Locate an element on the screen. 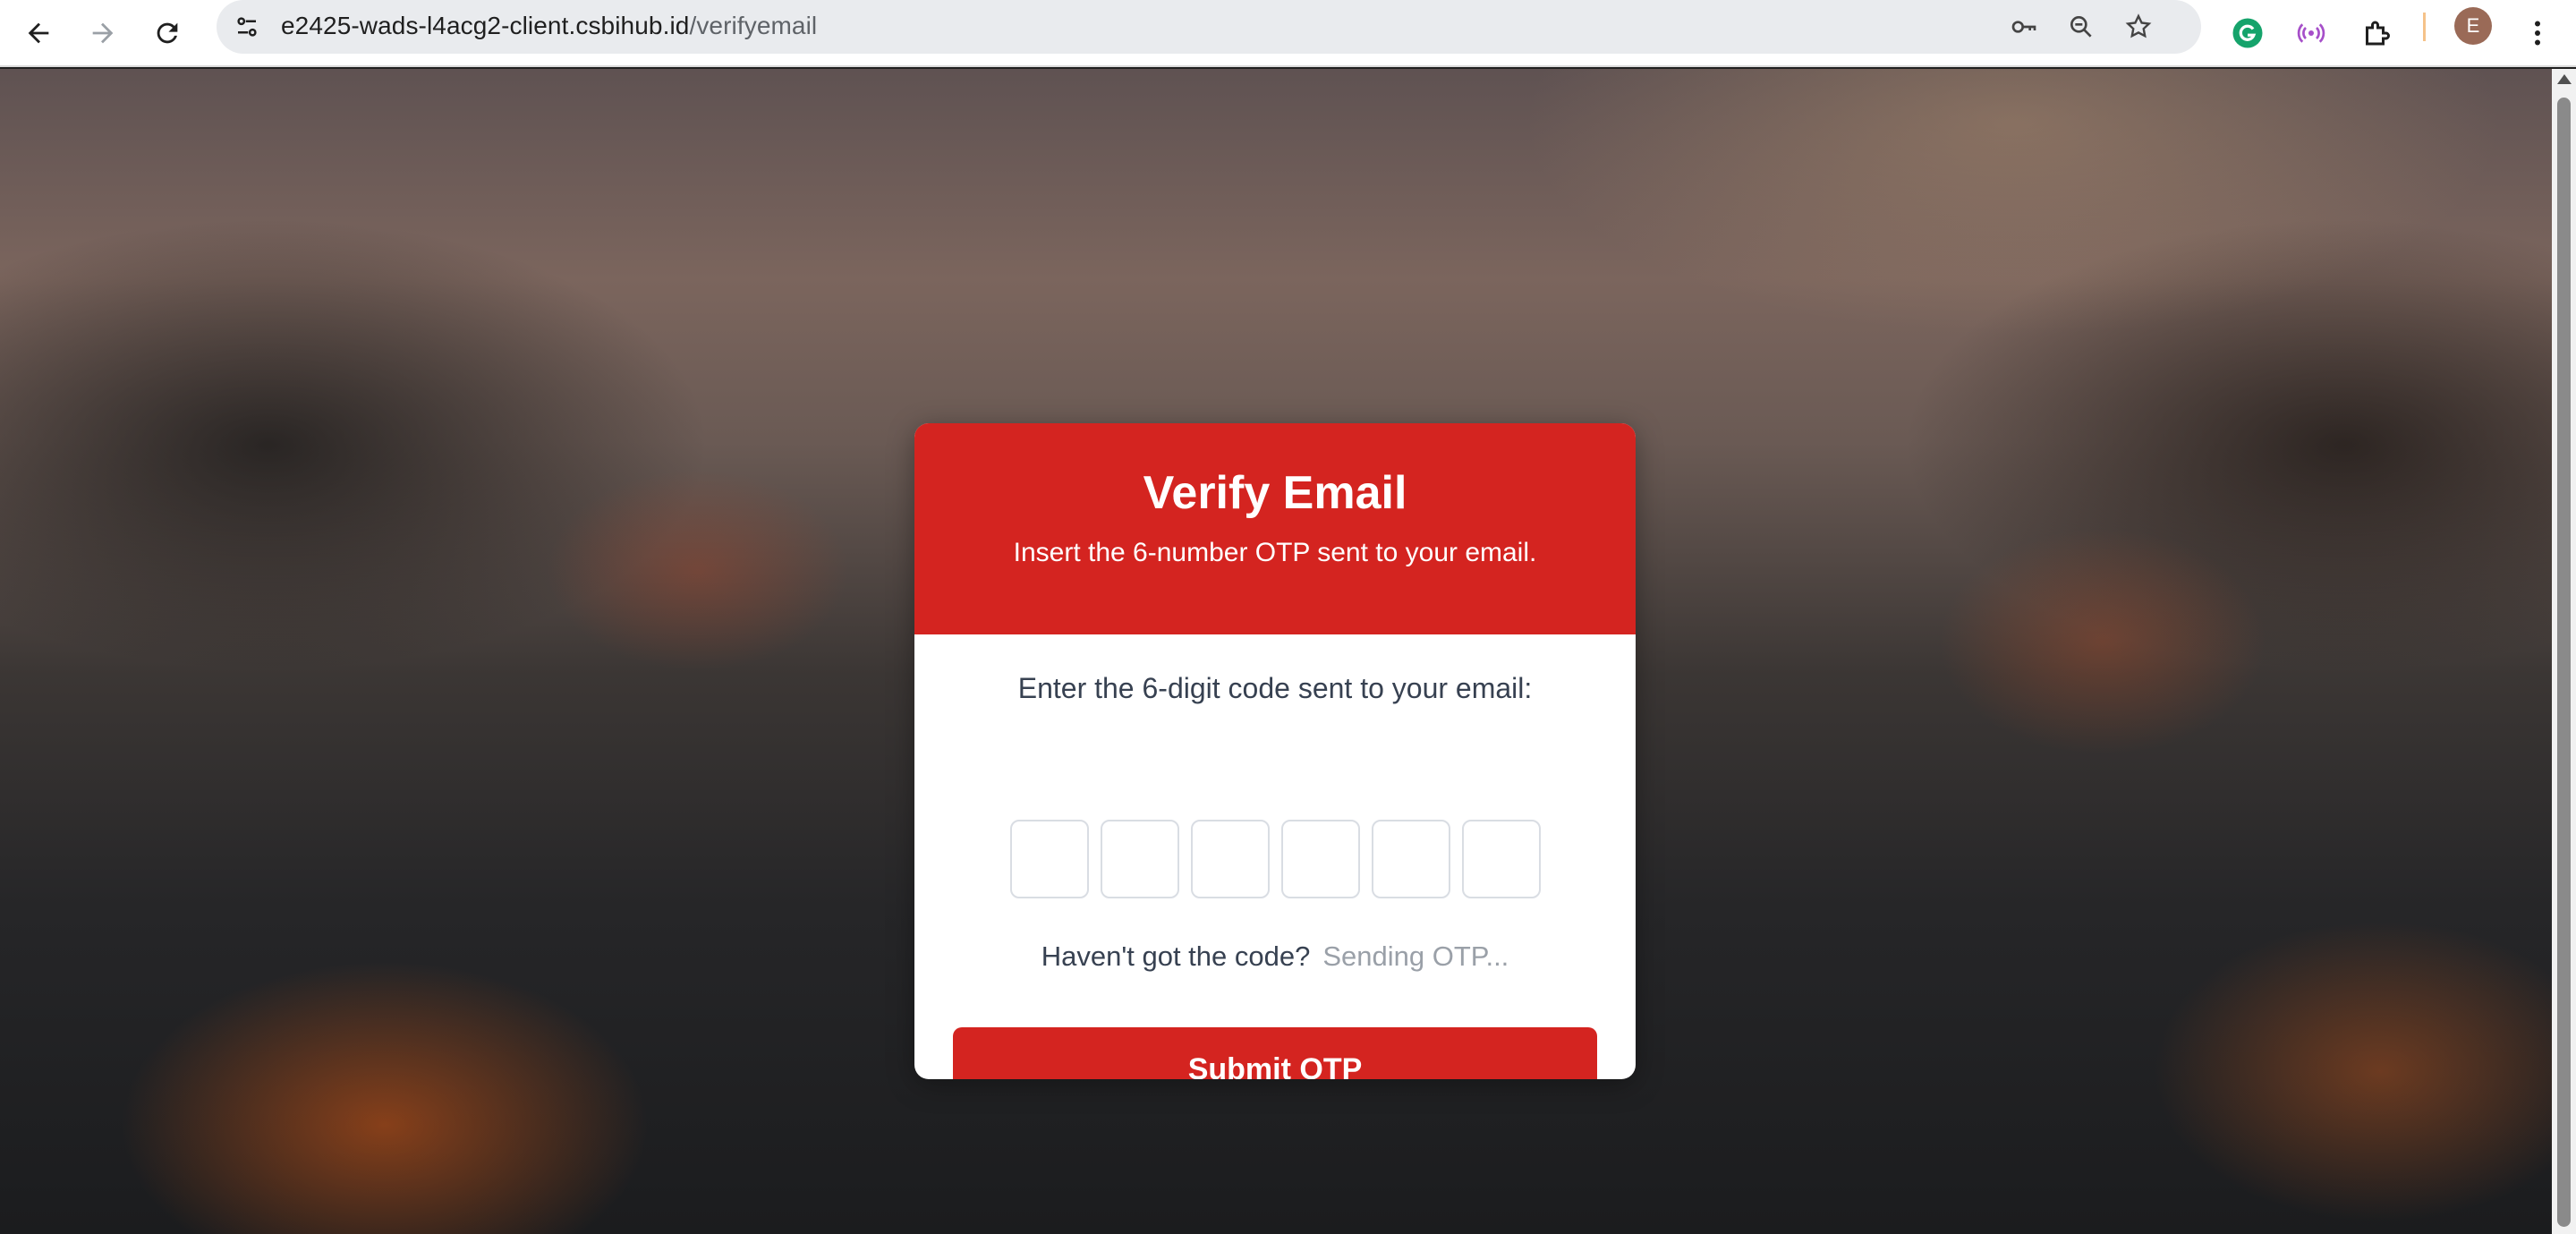 The width and height of the screenshot is (2576, 1234). password-key-icon is located at coordinates (2023, 27).